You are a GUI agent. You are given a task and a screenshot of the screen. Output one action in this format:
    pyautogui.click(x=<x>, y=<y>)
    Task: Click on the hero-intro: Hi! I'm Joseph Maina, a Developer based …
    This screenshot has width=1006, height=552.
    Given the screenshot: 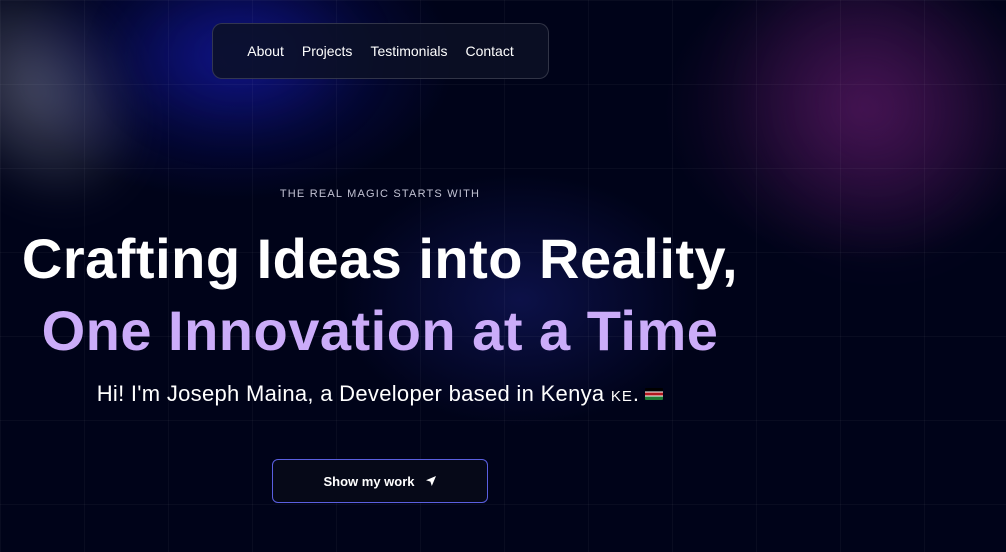 What is the action you would take?
    pyautogui.click(x=380, y=394)
    